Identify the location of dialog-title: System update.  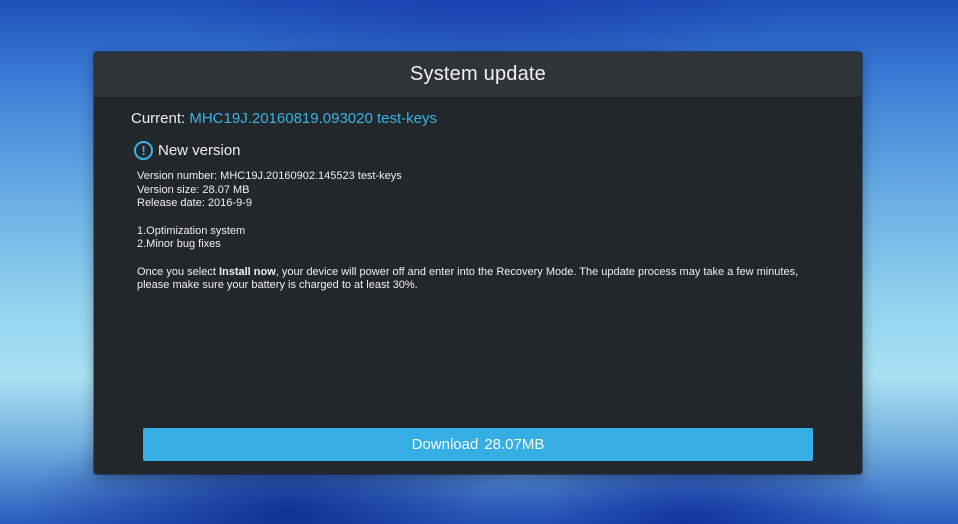
(477, 74).